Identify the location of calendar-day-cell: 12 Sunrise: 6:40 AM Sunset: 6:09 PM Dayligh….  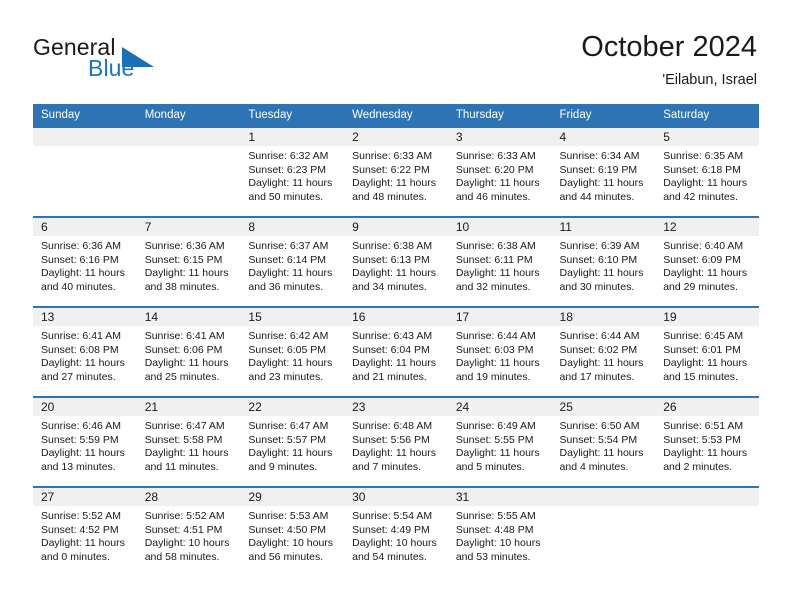
(707, 261).